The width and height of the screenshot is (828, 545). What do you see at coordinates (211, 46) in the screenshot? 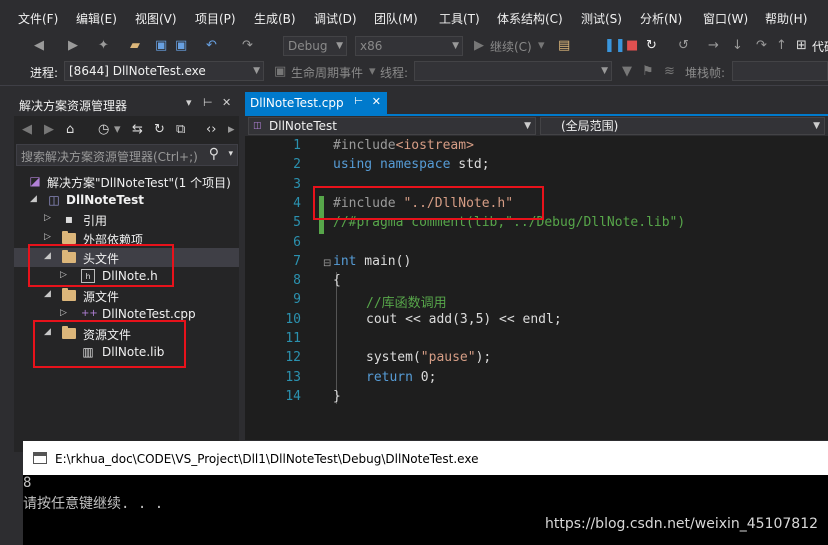
I see `undo-icon: ↶` at bounding box center [211, 46].